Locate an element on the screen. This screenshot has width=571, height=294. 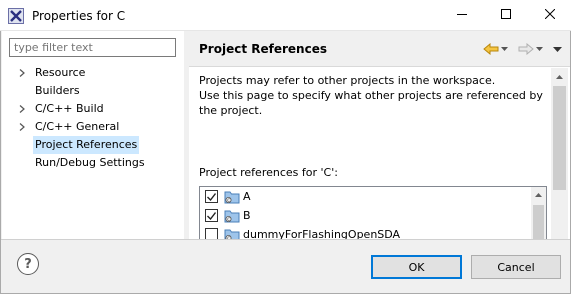
page-header: Project References is located at coordinates (379, 49).